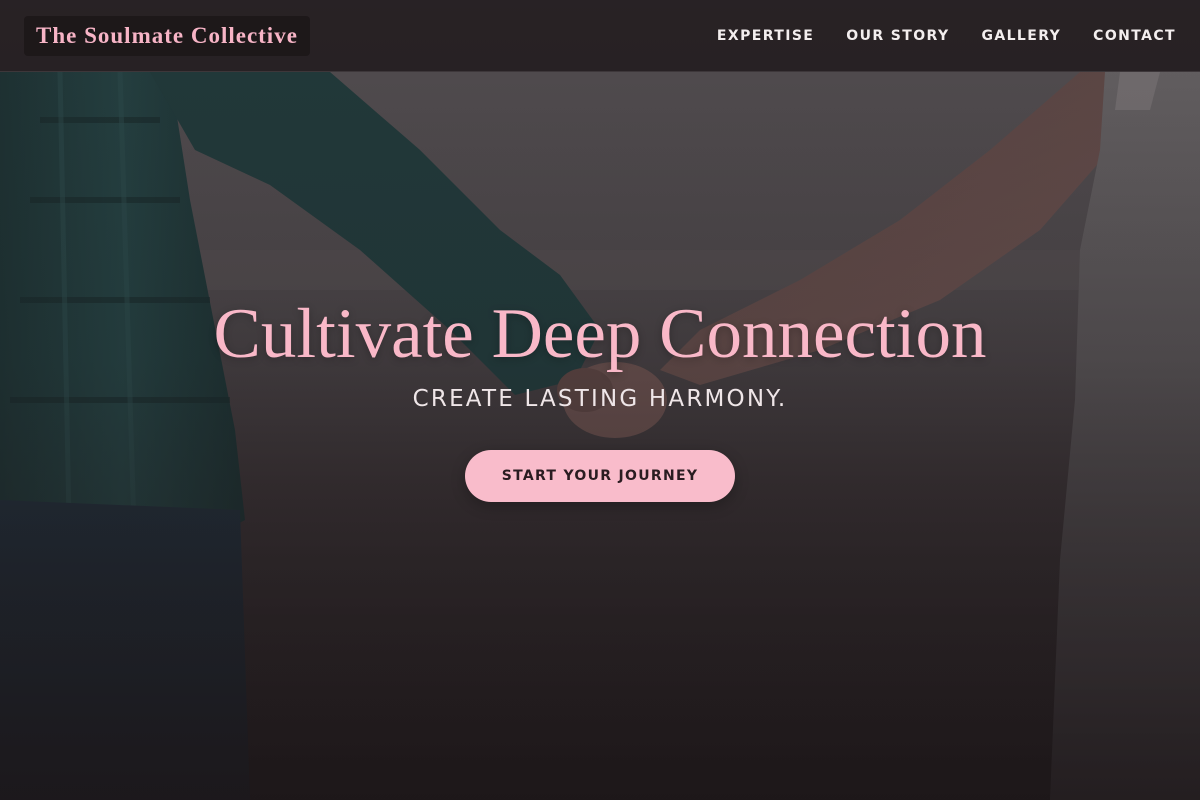  What do you see at coordinates (897, 36) in the screenshot?
I see `nav-item-our-story: OUR STORY` at bounding box center [897, 36].